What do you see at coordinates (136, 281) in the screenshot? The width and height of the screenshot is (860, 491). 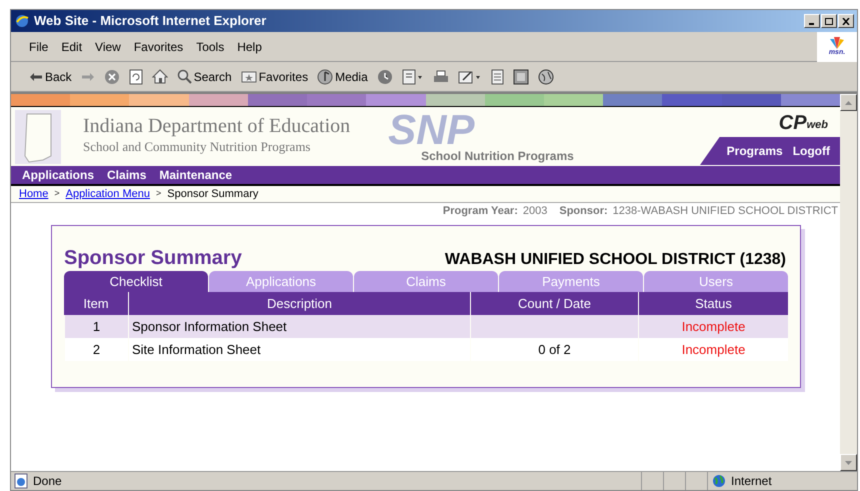 I see `tab: Checklist` at bounding box center [136, 281].